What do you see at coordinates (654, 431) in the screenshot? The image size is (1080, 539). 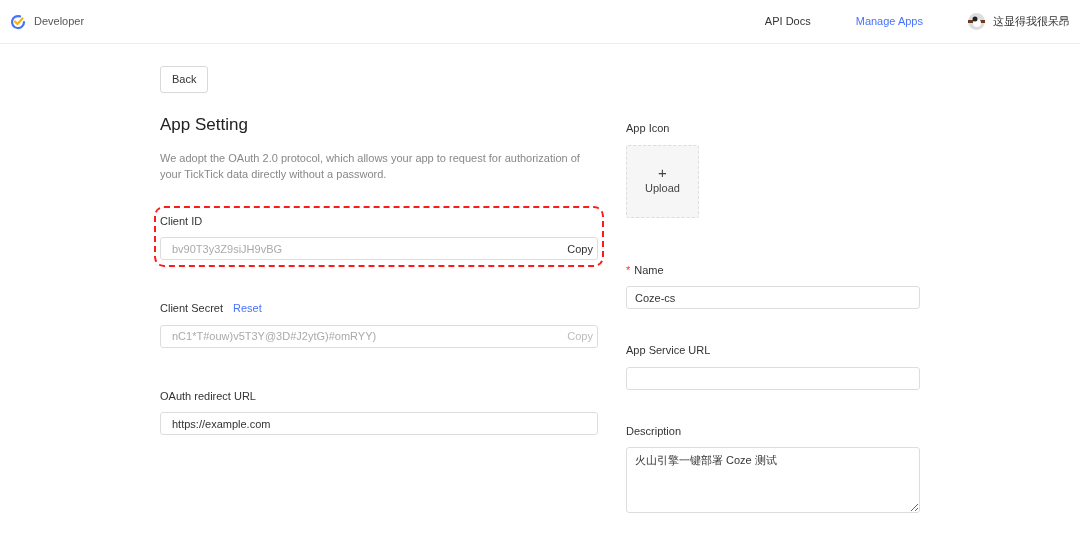 I see `field-label: Description` at bounding box center [654, 431].